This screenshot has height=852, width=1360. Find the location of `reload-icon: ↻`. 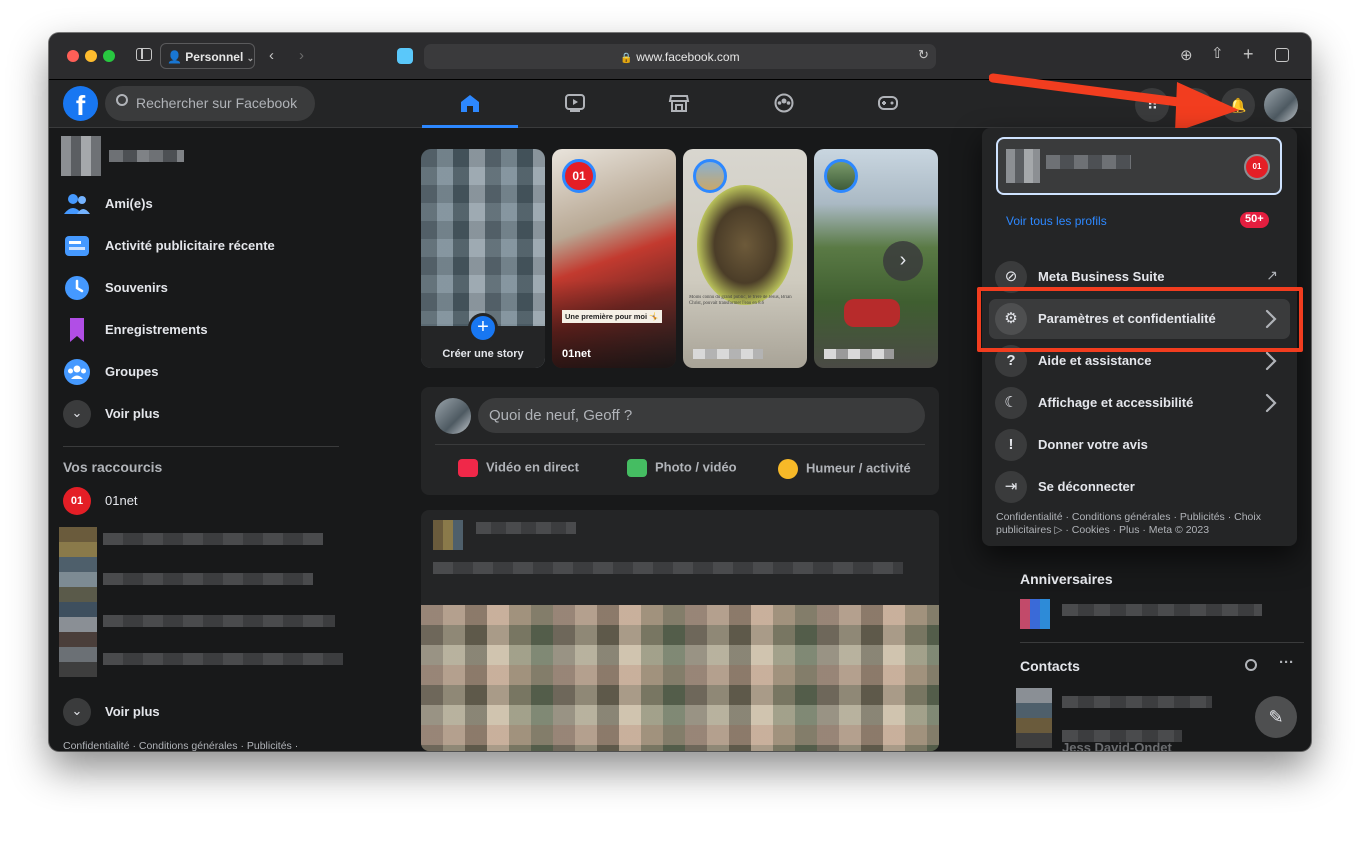

reload-icon: ↻ is located at coordinates (923, 54).